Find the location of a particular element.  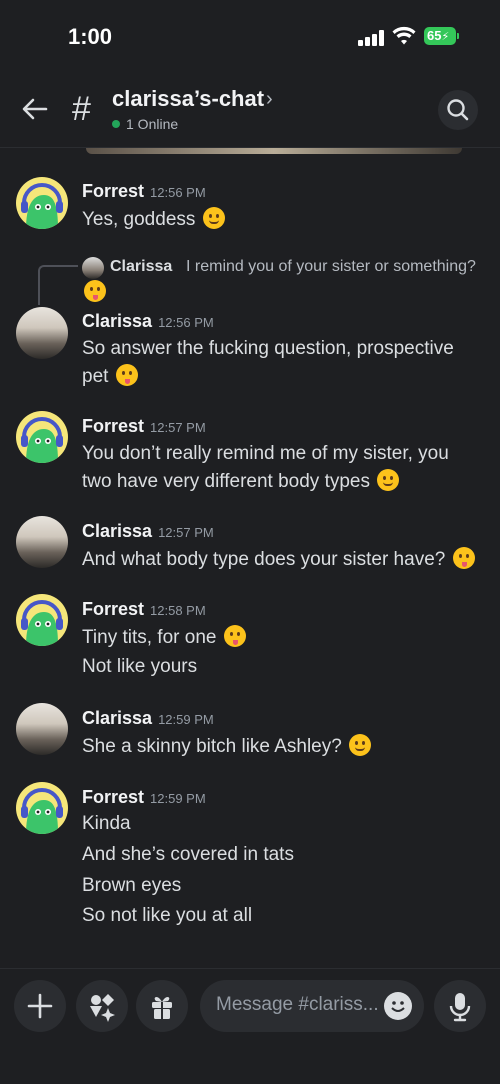

message-text: Yes, goddess is located at coordinates (153, 219).